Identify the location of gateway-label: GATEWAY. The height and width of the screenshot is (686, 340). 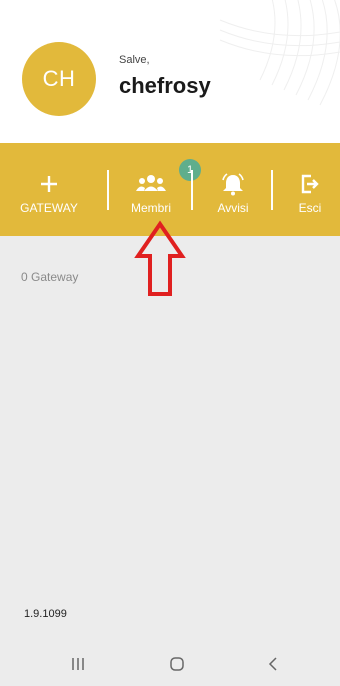
(49, 208).